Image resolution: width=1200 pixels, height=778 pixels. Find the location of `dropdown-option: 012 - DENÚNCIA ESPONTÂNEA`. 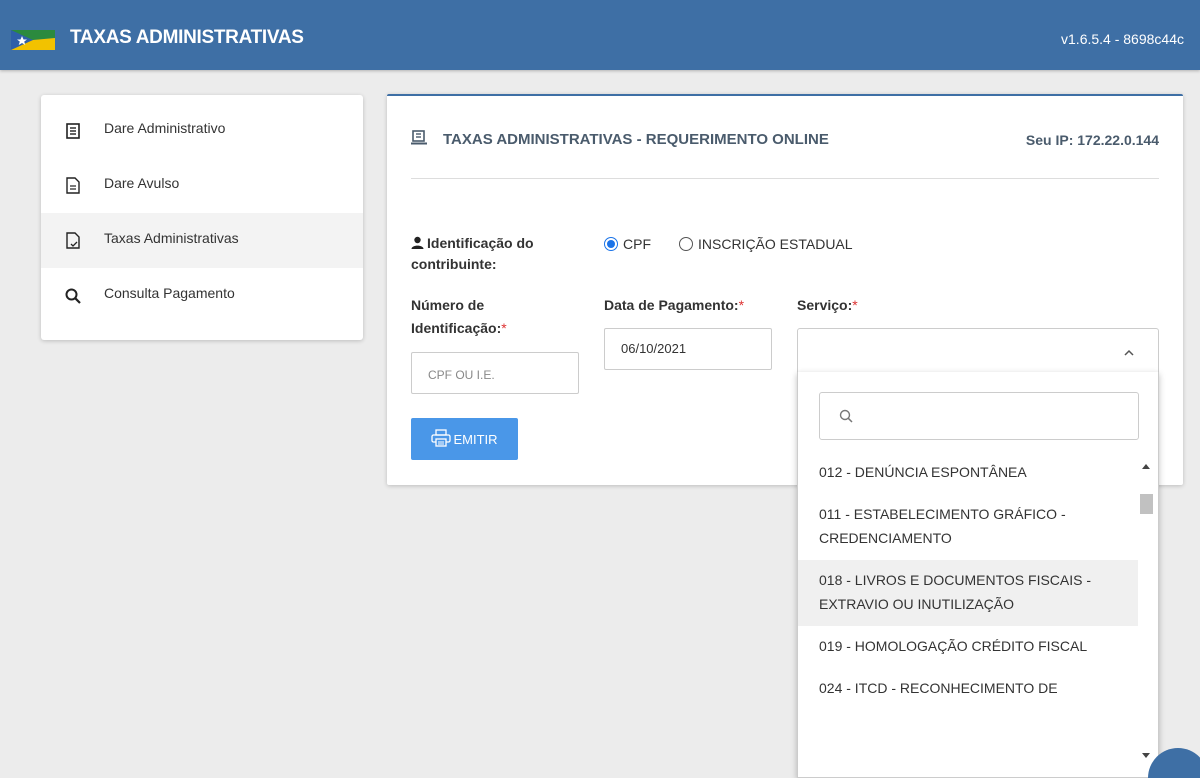

dropdown-option: 012 - DENÚNCIA ESPONTÂNEA is located at coordinates (968, 473).